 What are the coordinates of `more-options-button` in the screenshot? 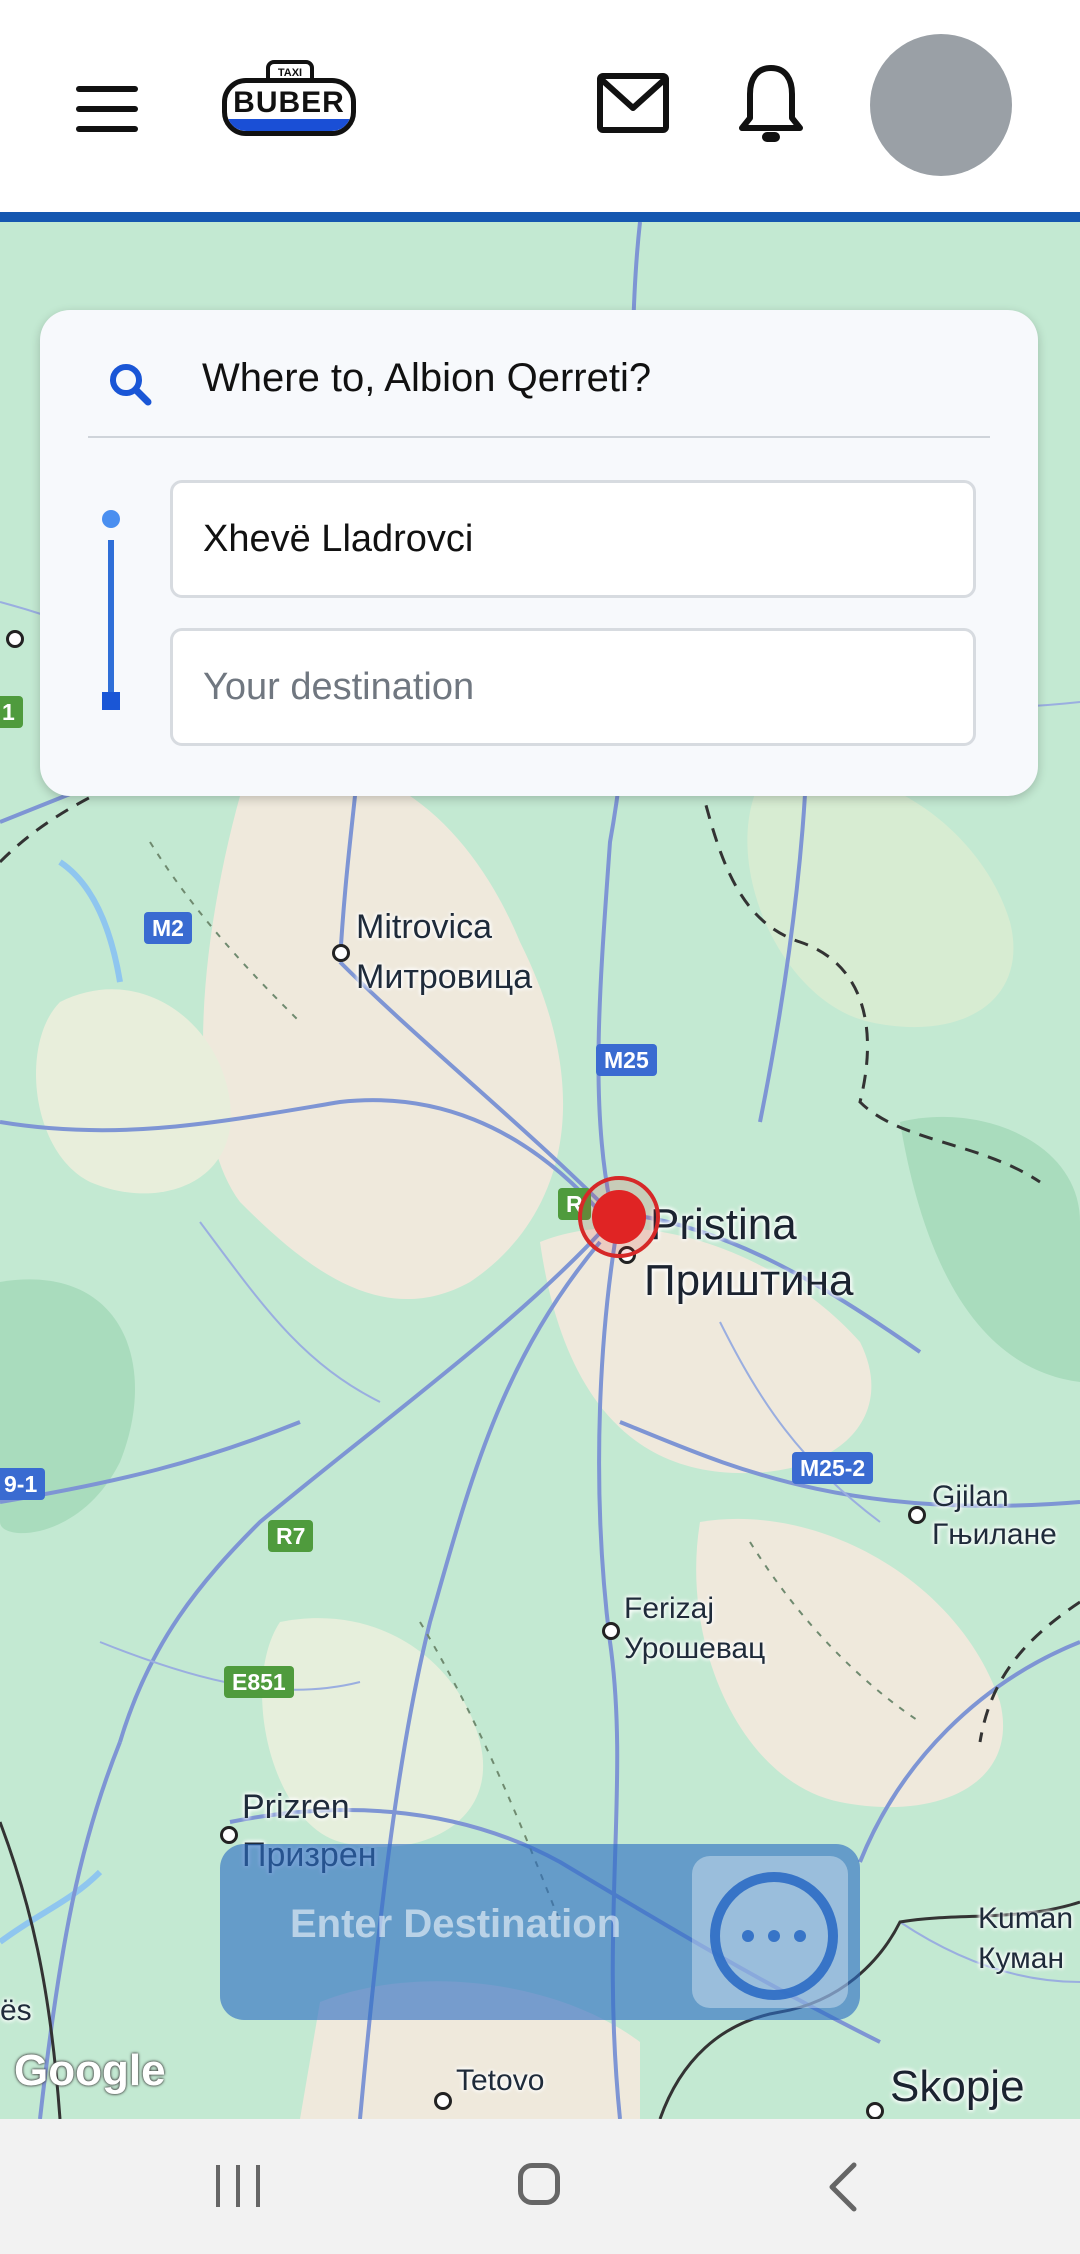 It's located at (770, 1932).